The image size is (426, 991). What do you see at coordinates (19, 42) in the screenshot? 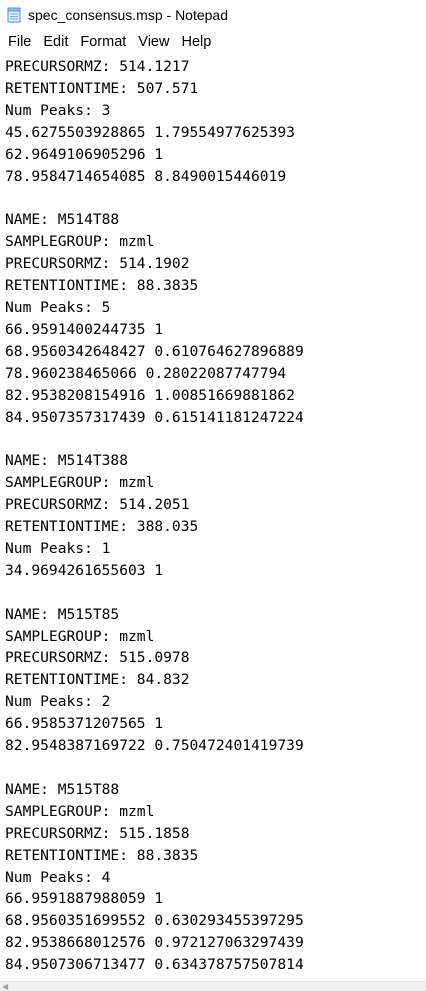
I see `menu-file: File` at bounding box center [19, 42].